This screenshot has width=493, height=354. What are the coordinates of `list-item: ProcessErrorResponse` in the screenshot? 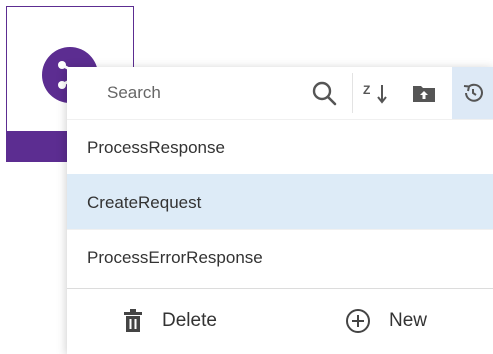 It's located at (280, 256).